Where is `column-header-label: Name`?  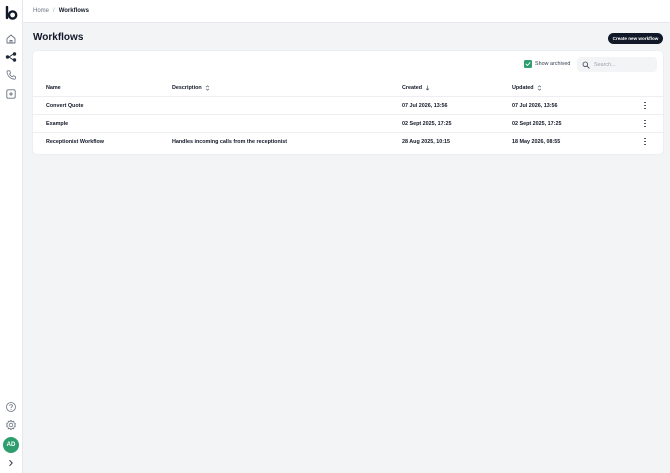
column-header-label: Name is located at coordinates (53, 88).